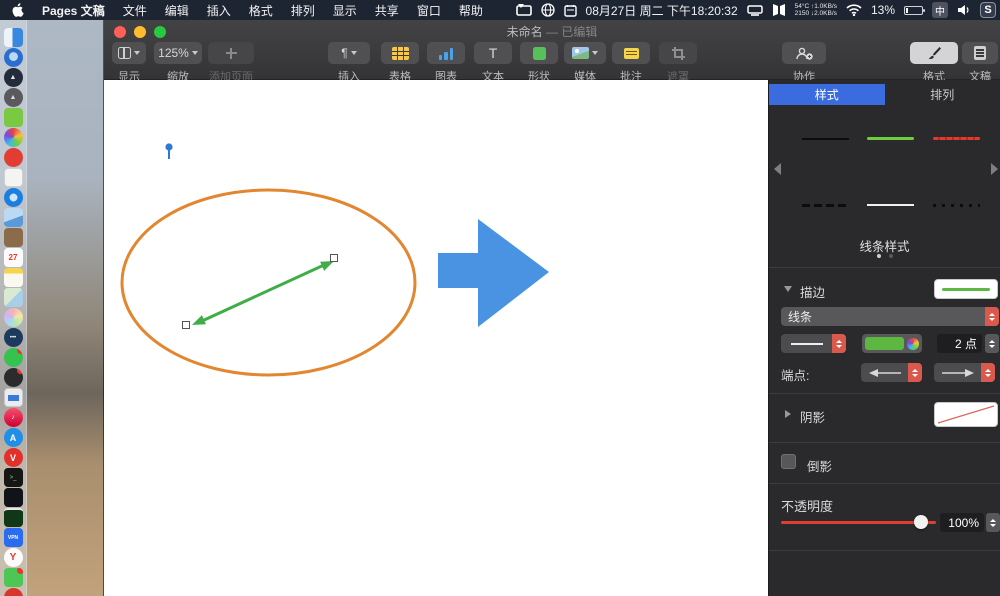 Image resolution: width=1000 pixels, height=596 pixels. What do you see at coordinates (13, 217) in the screenshot?
I see `dock-preview-icon` at bounding box center [13, 217].